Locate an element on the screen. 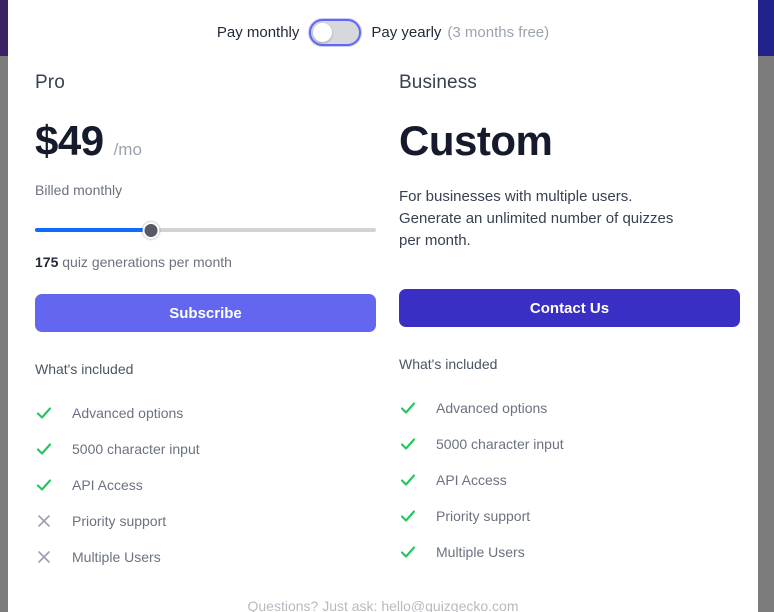  window-edge-left-top is located at coordinates (4, 28).